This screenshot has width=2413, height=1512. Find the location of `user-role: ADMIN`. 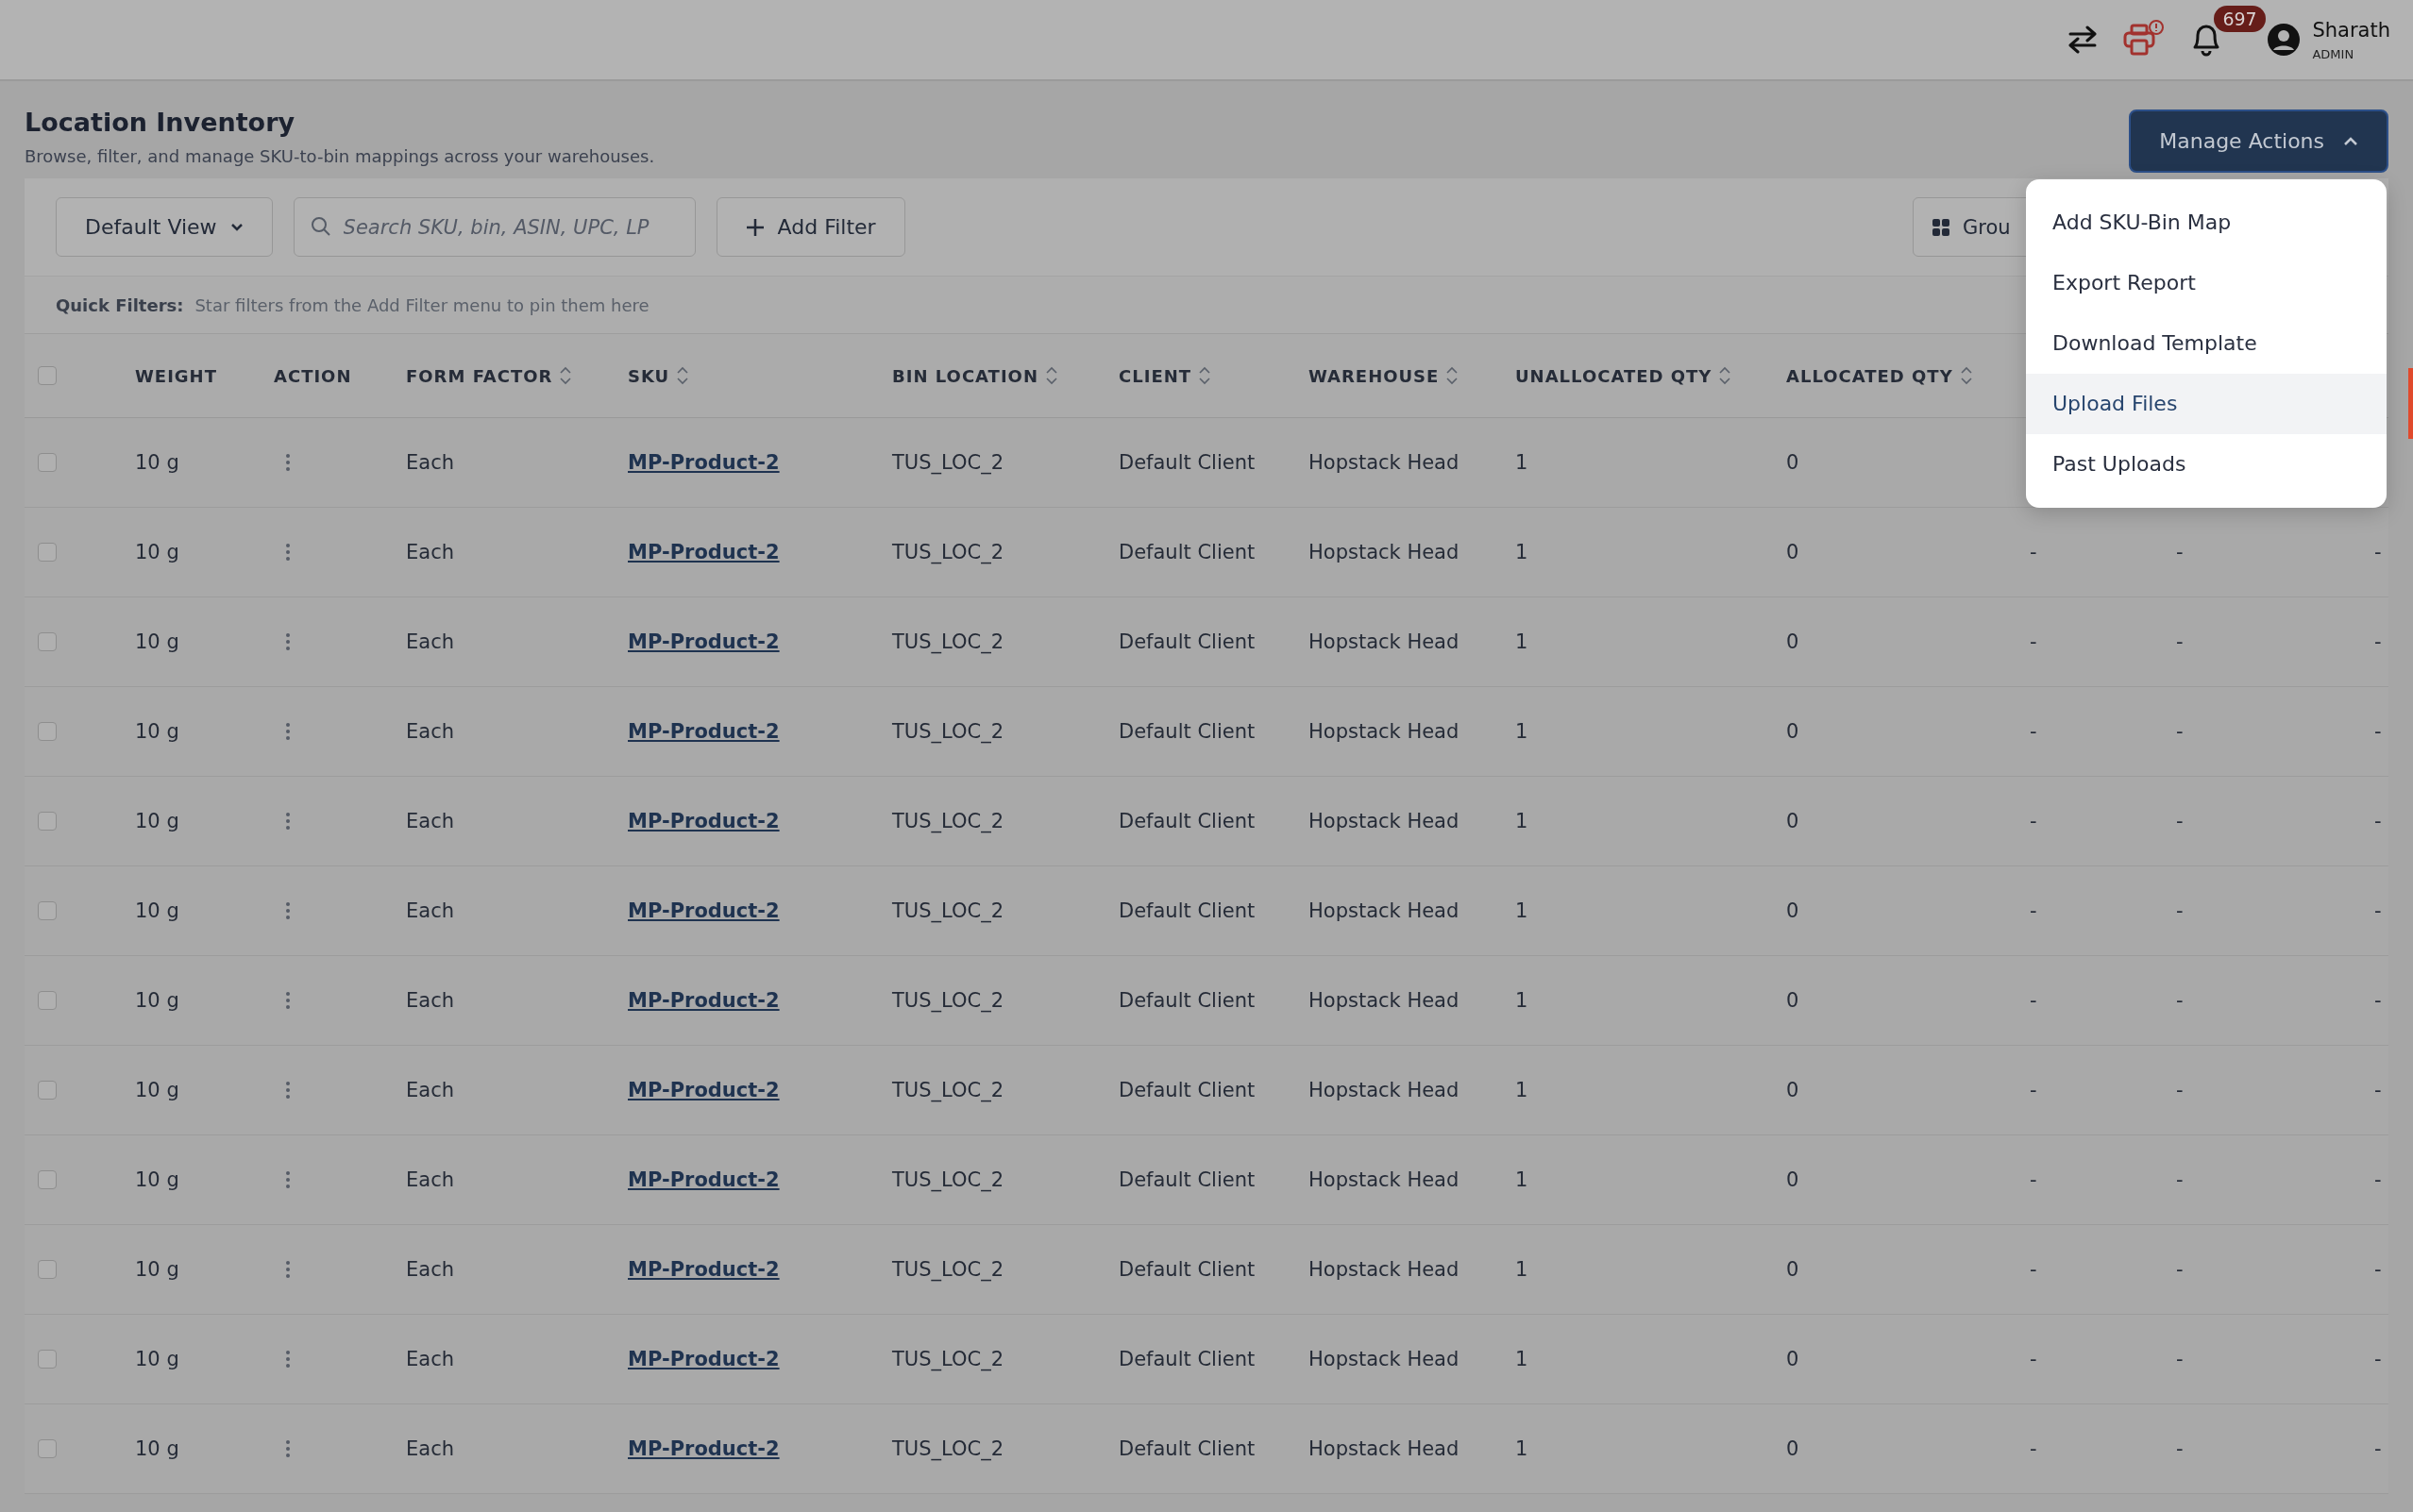

user-role: ADMIN is located at coordinates (2334, 53).